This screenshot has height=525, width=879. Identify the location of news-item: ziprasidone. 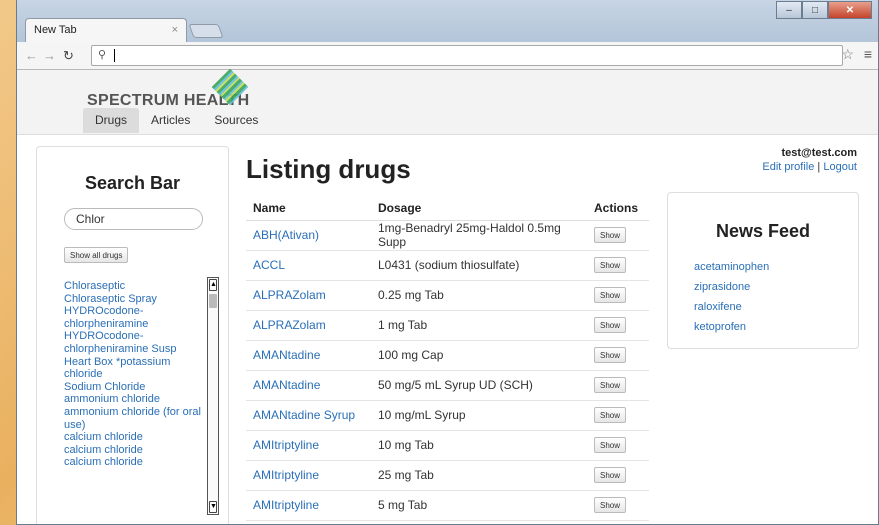
(731, 287).